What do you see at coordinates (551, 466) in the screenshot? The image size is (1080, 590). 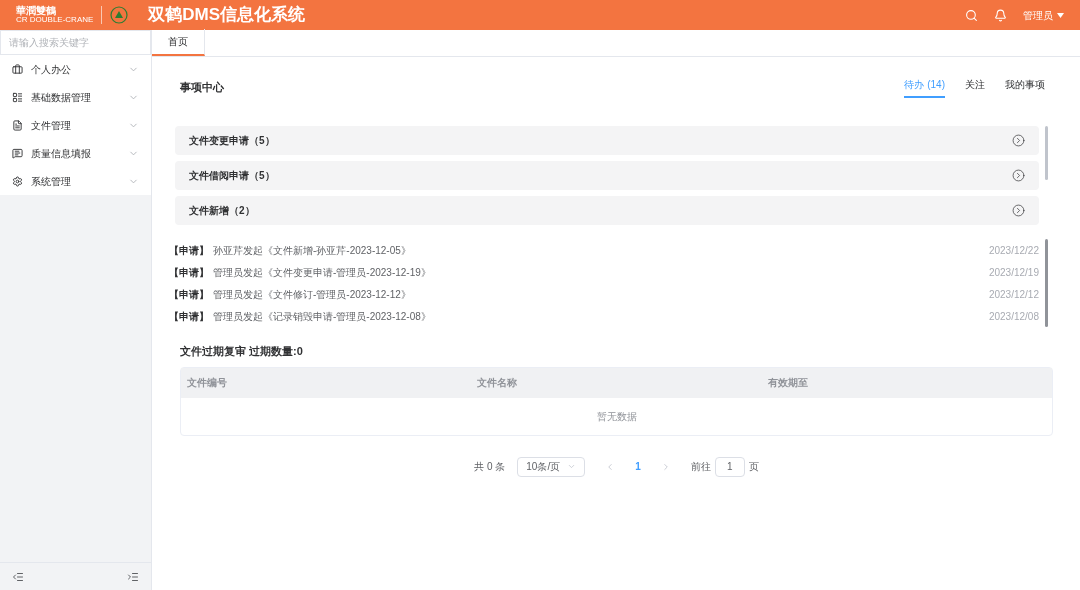 I see `page-size-select: 10条/页` at bounding box center [551, 466].